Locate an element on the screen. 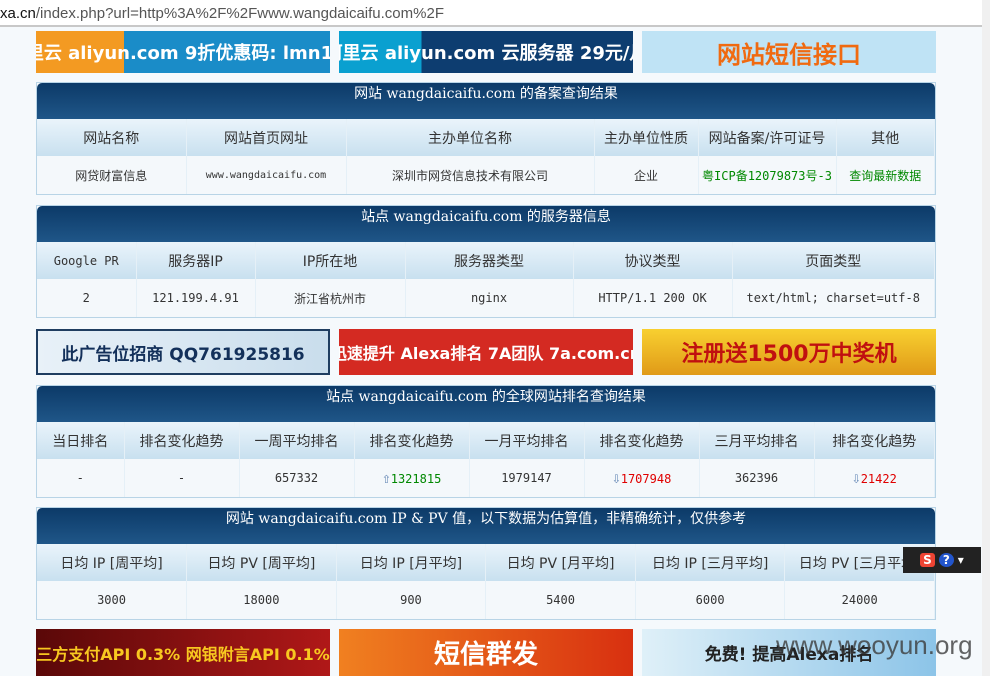  col-header: Google PR is located at coordinates (87, 260).